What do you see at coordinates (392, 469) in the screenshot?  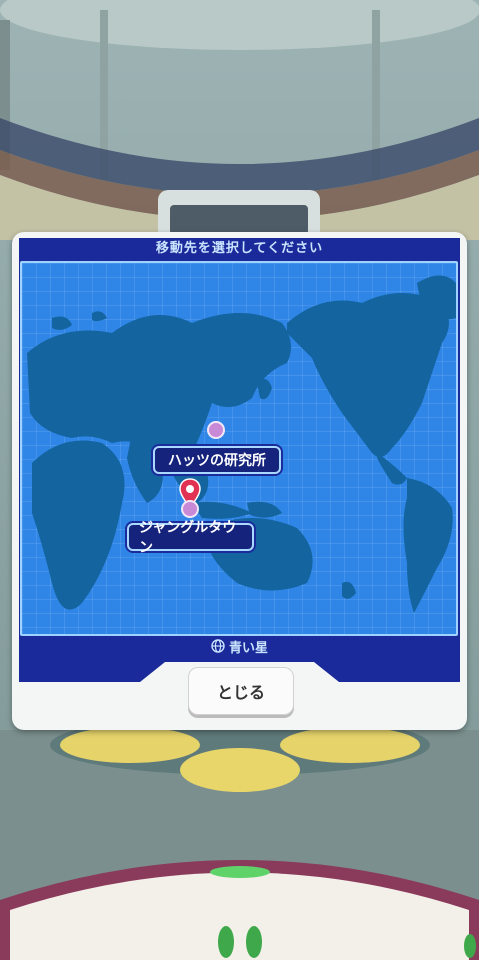 I see `continent-central-america` at bounding box center [392, 469].